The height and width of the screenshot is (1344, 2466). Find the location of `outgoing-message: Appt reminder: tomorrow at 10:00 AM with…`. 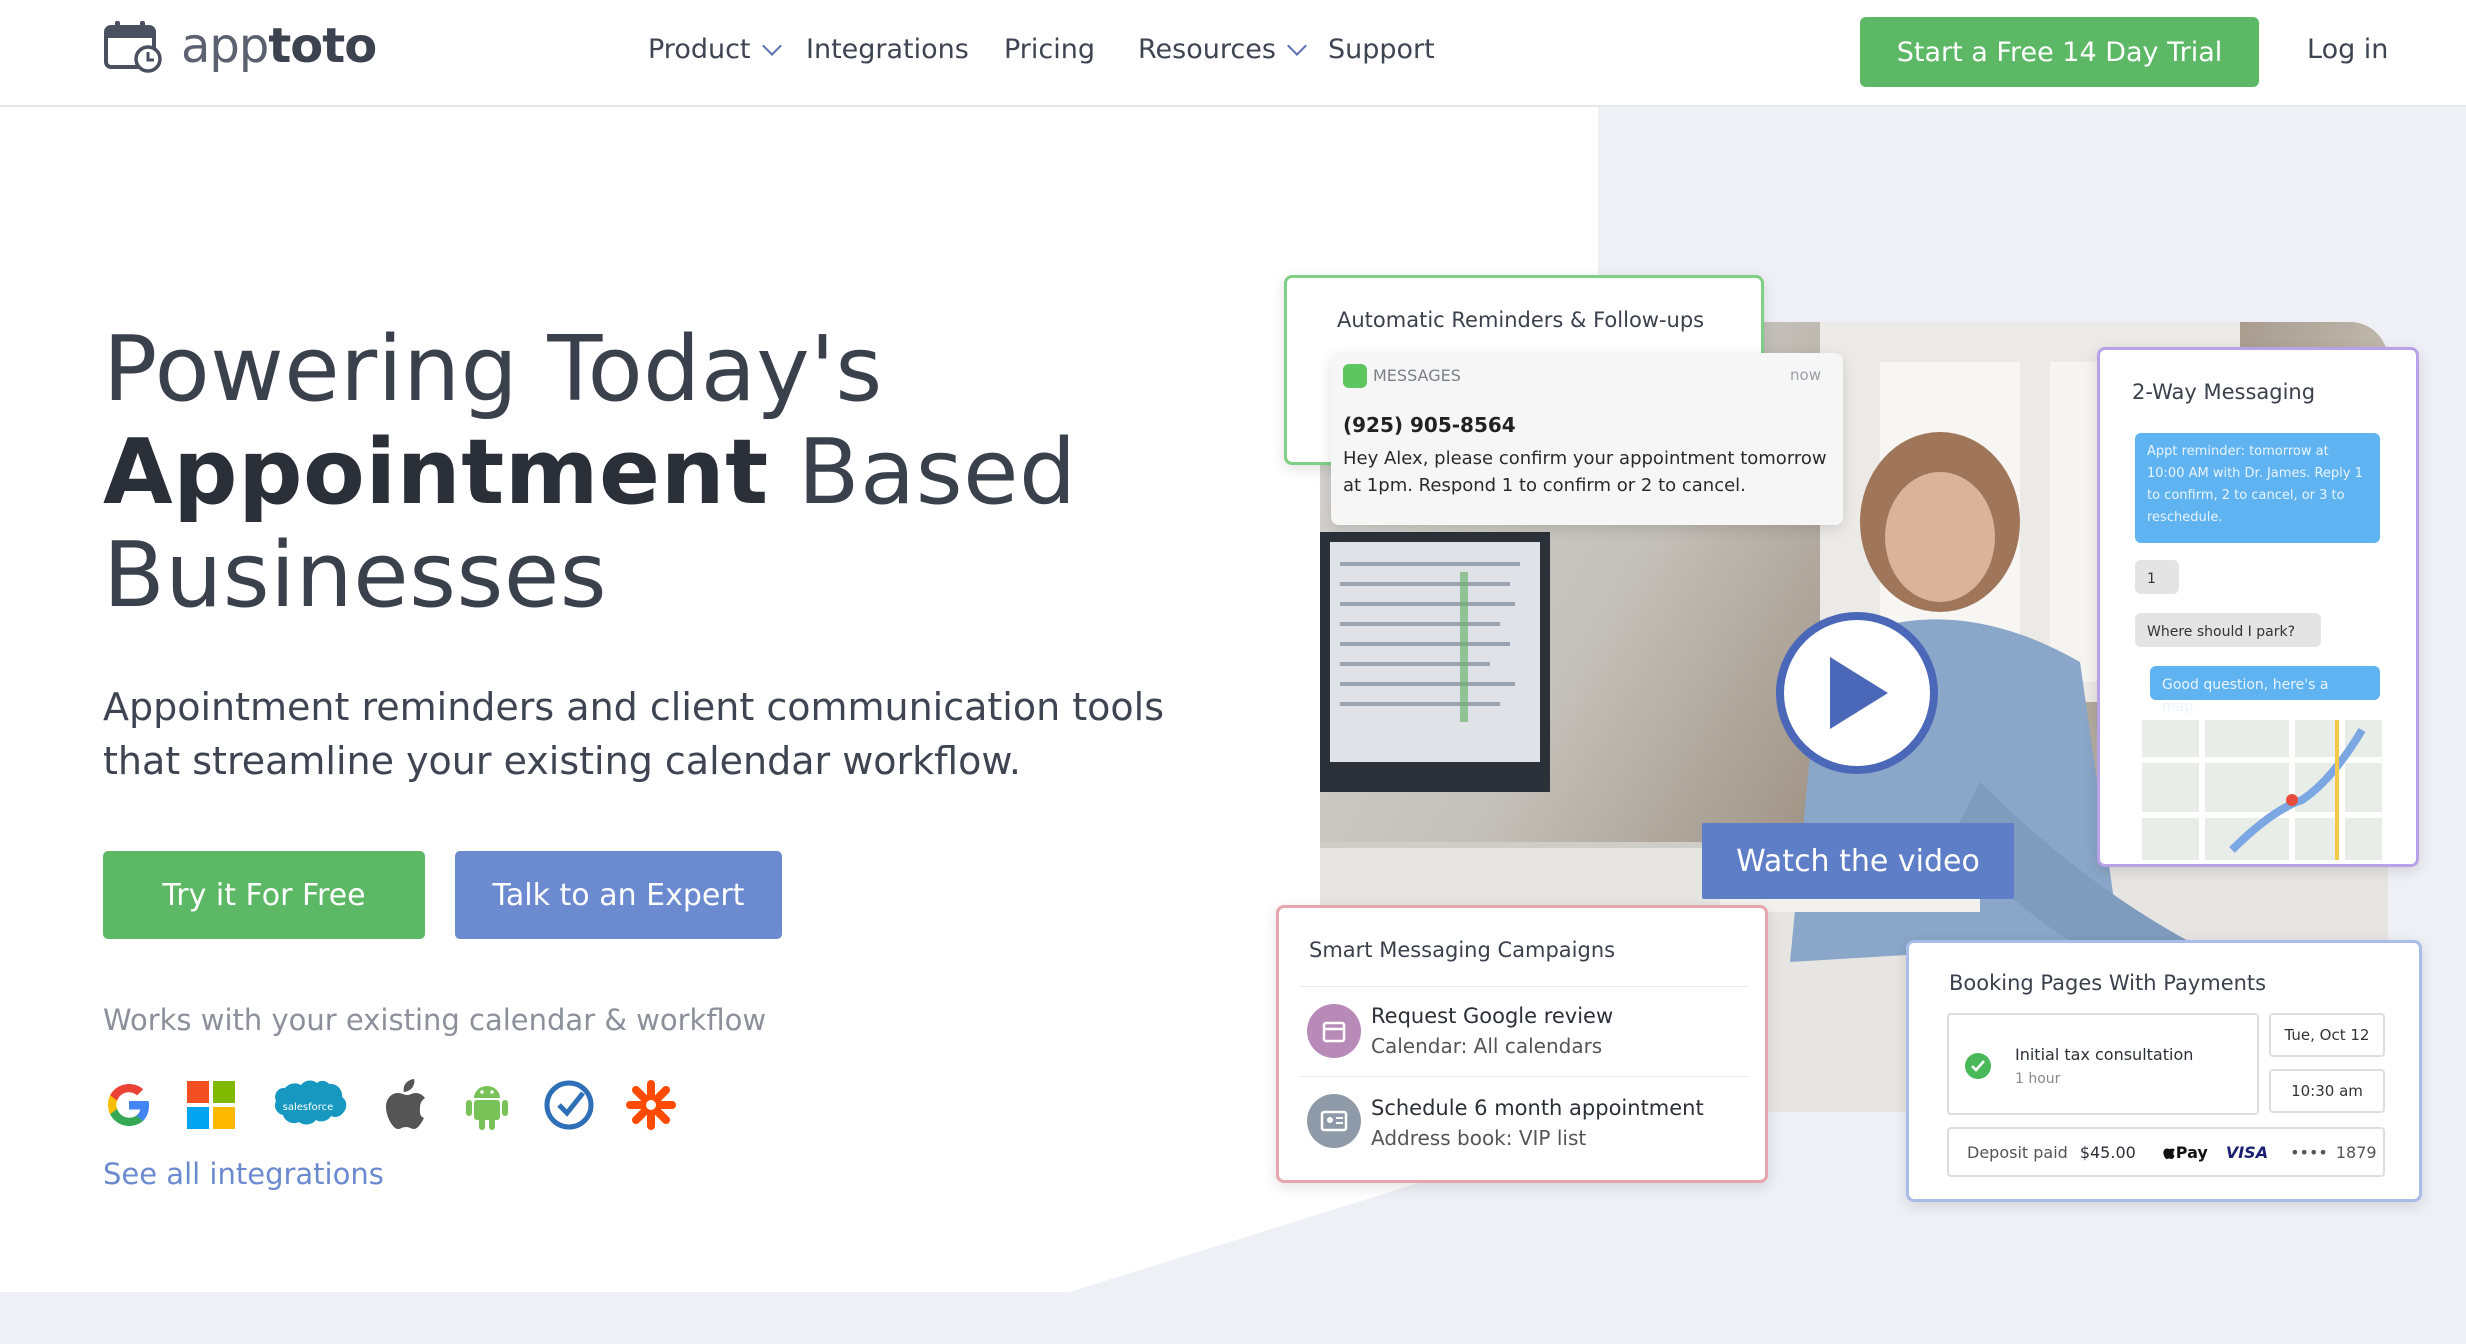

outgoing-message: Appt reminder: tomorrow at 10:00 AM with… is located at coordinates (2257, 488).